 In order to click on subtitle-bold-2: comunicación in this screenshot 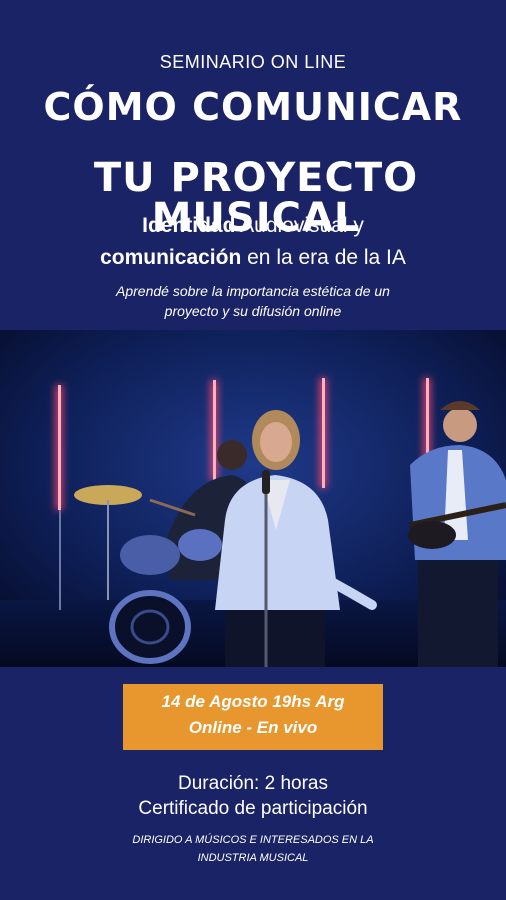, I will do `click(171, 257)`.